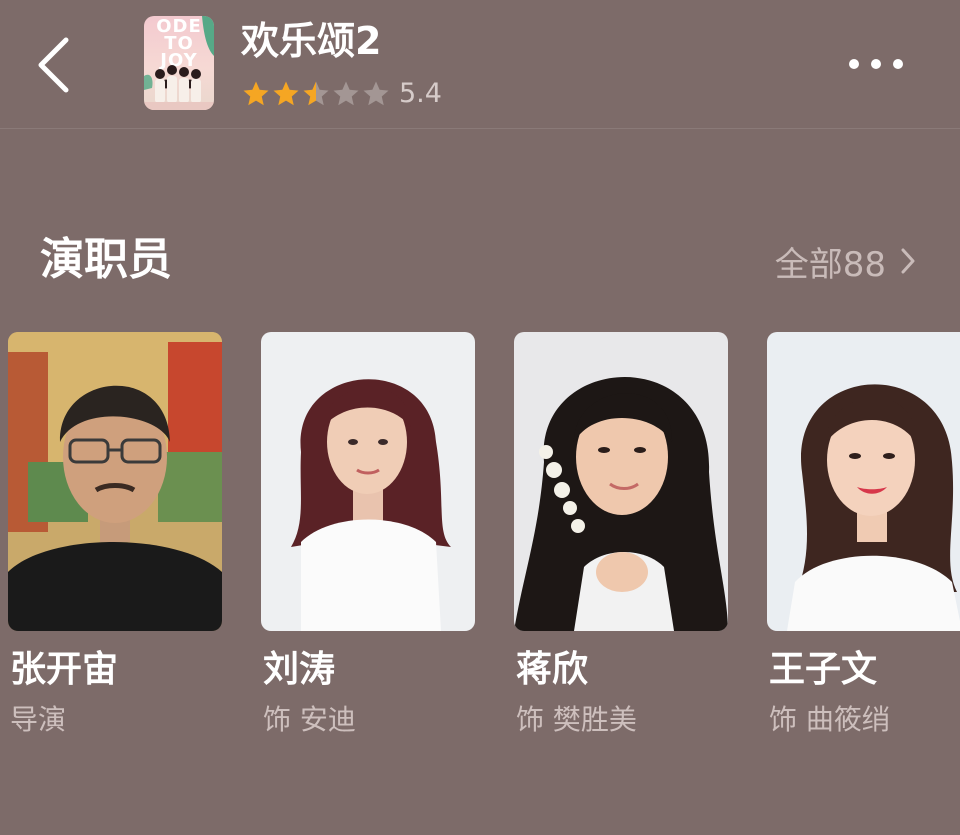 This screenshot has height=835, width=960. Describe the element at coordinates (106, 259) in the screenshot. I see `section-title: 演职员` at that location.